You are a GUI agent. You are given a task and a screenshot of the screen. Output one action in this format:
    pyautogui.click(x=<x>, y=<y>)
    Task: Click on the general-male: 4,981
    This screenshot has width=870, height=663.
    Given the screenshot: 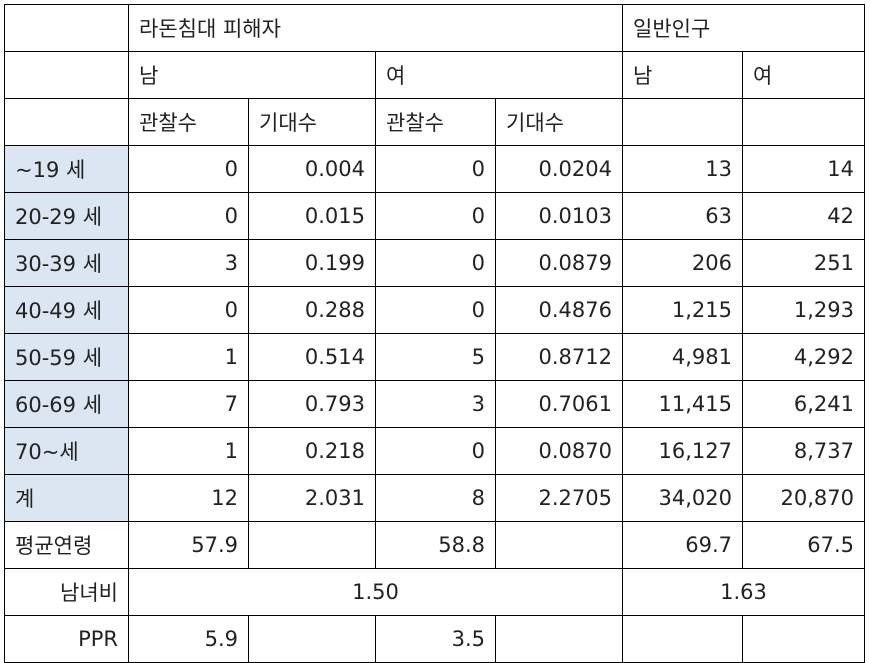 What is the action you would take?
    pyautogui.click(x=682, y=357)
    